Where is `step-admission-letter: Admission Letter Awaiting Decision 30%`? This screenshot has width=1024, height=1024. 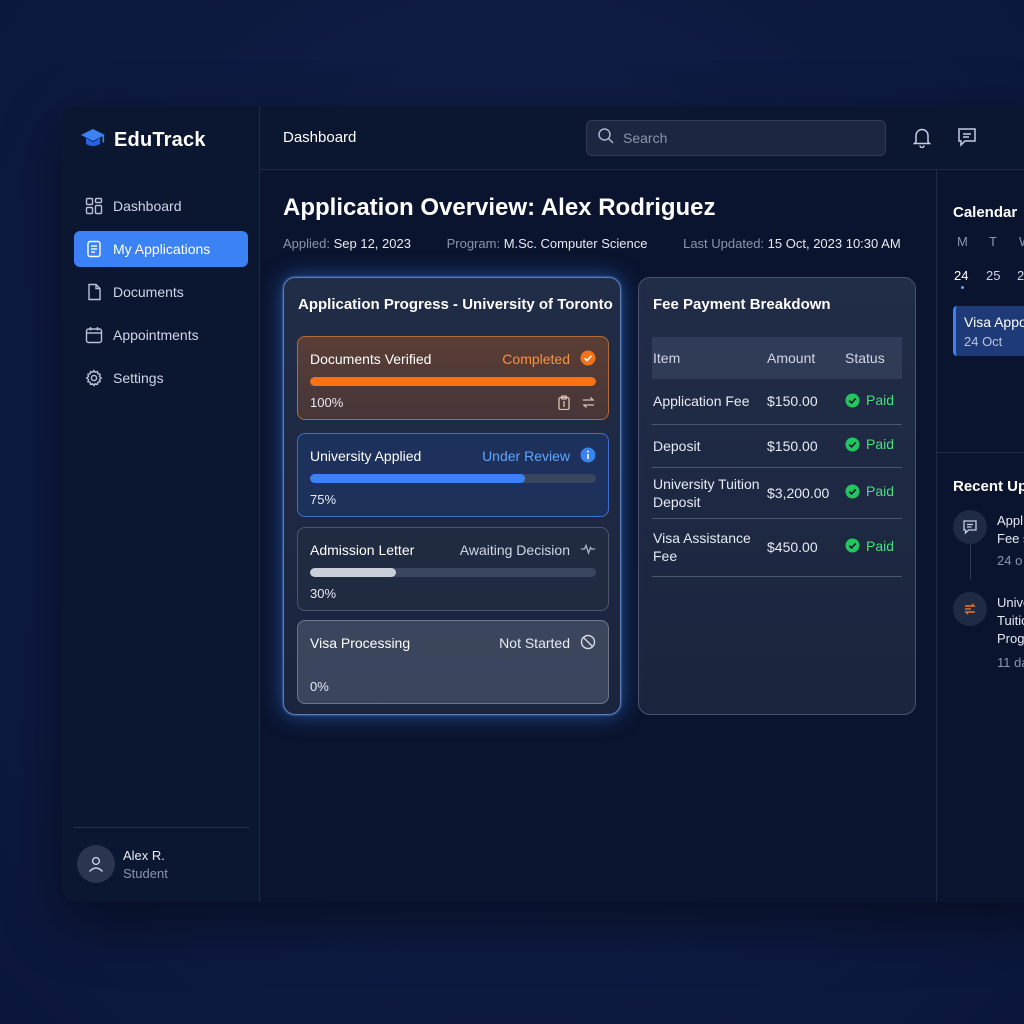
step-admission-letter: Admission Letter Awaiting Decision 30% is located at coordinates (453, 569).